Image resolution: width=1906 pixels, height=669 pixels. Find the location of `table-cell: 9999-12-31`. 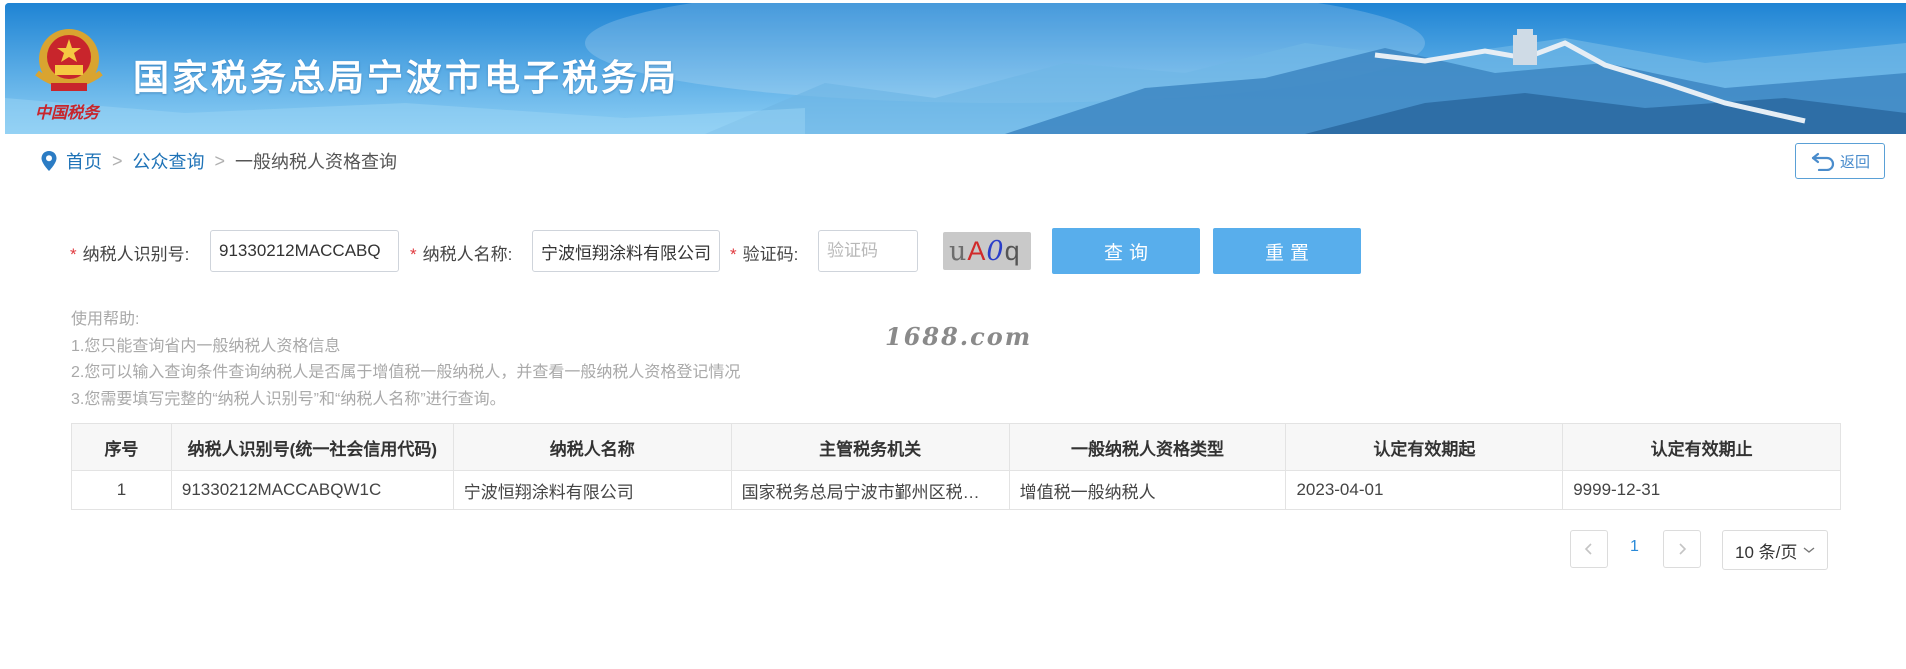

table-cell: 9999-12-31 is located at coordinates (1701, 490).